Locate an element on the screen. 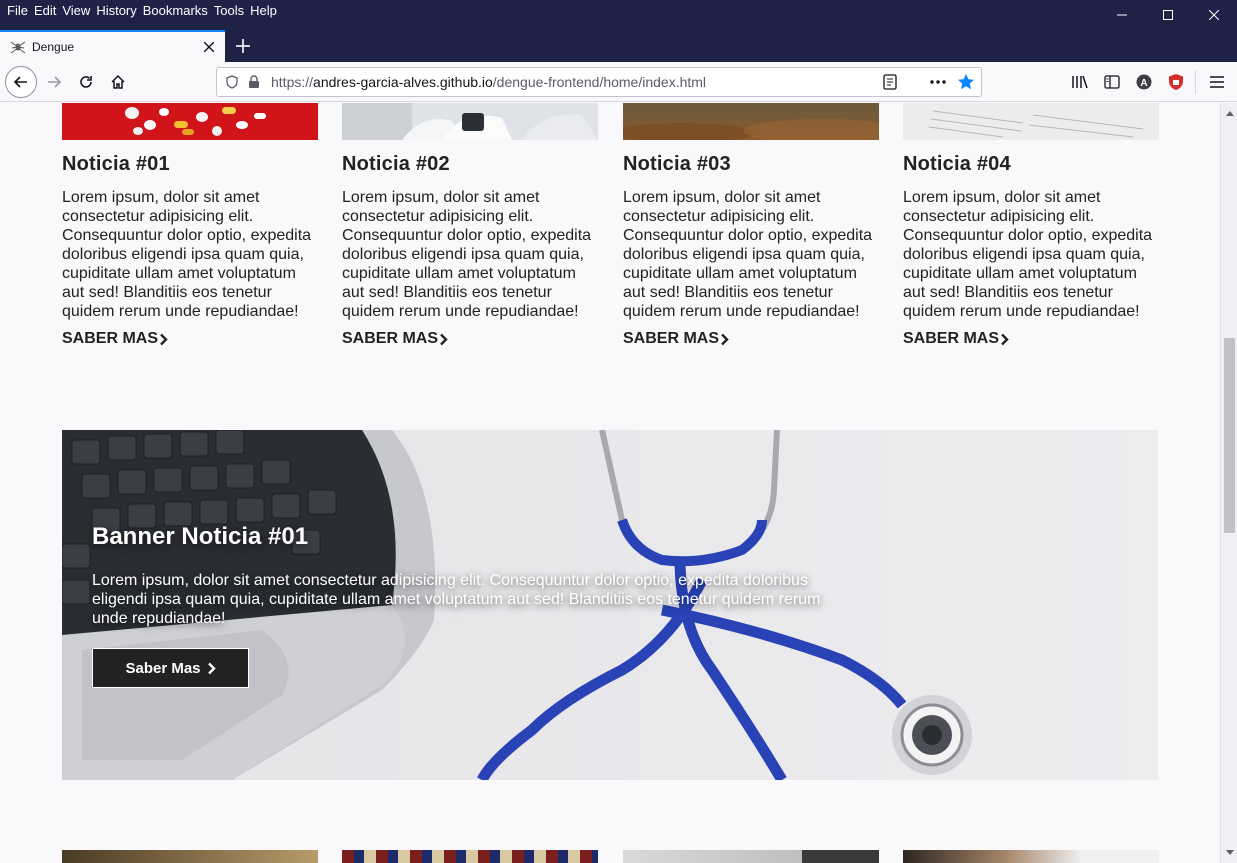  svg-text: A is located at coordinates (1143, 83).